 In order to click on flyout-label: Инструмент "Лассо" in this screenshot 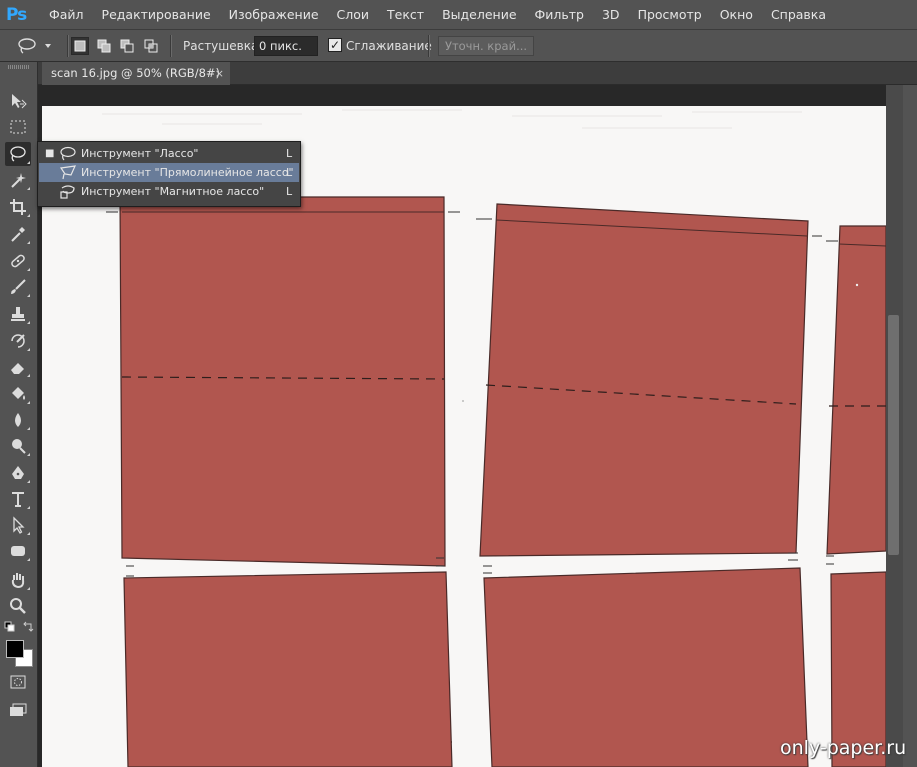, I will do `click(140, 153)`.